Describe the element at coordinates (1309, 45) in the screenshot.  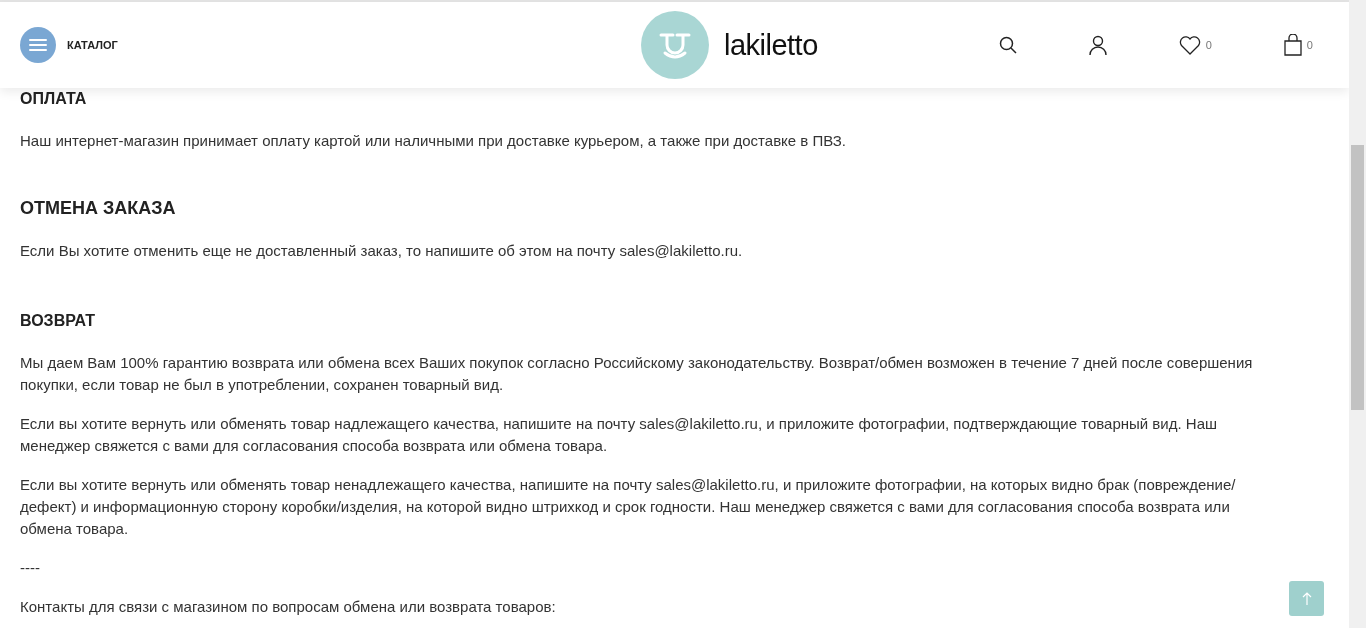
I see `cart-count: 0` at that location.